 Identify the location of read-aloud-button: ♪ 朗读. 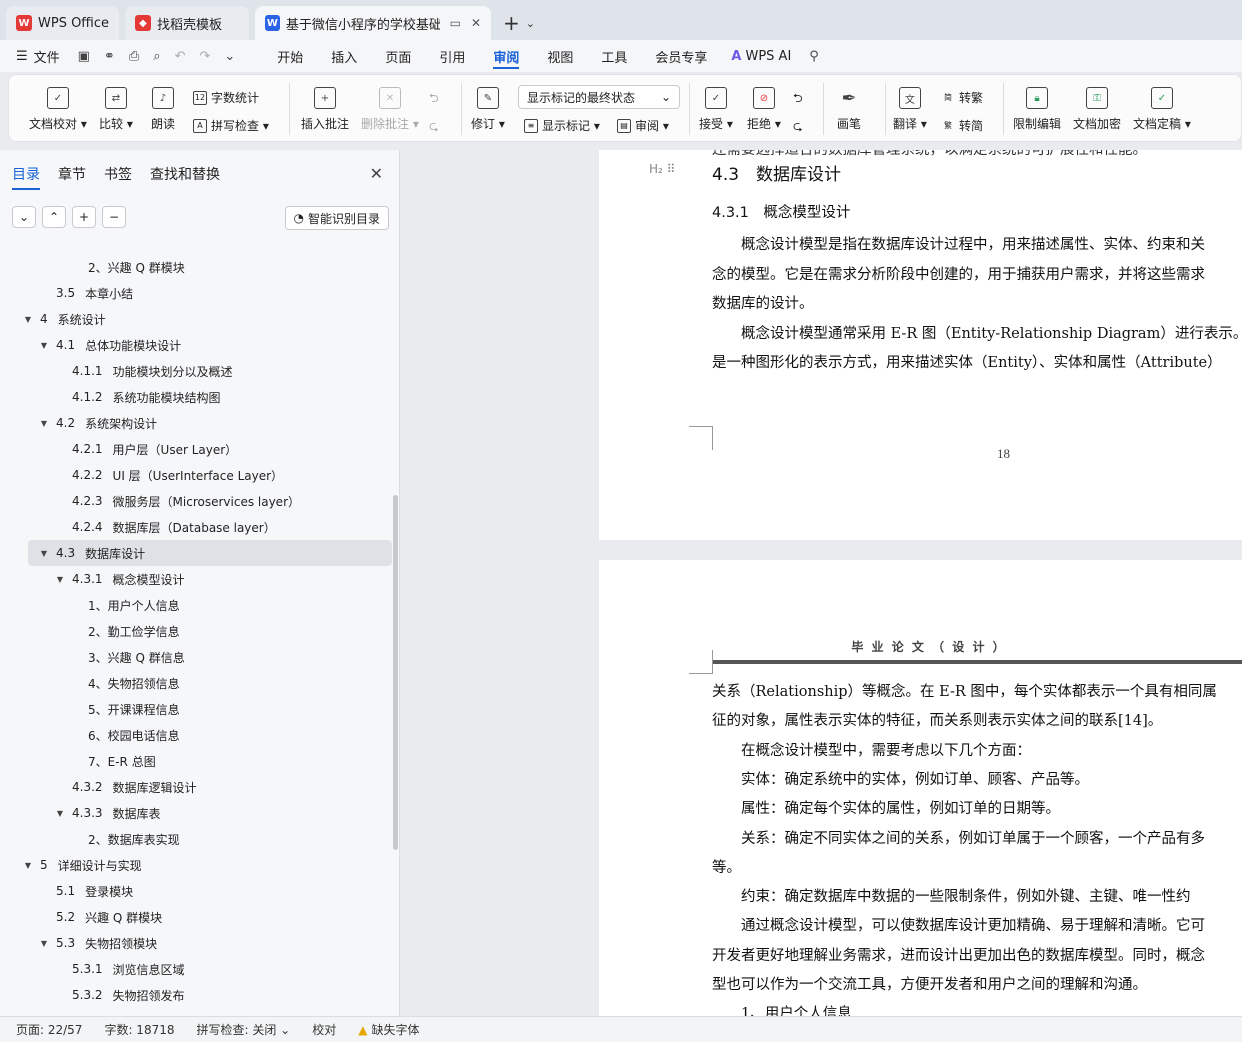
(163, 109).